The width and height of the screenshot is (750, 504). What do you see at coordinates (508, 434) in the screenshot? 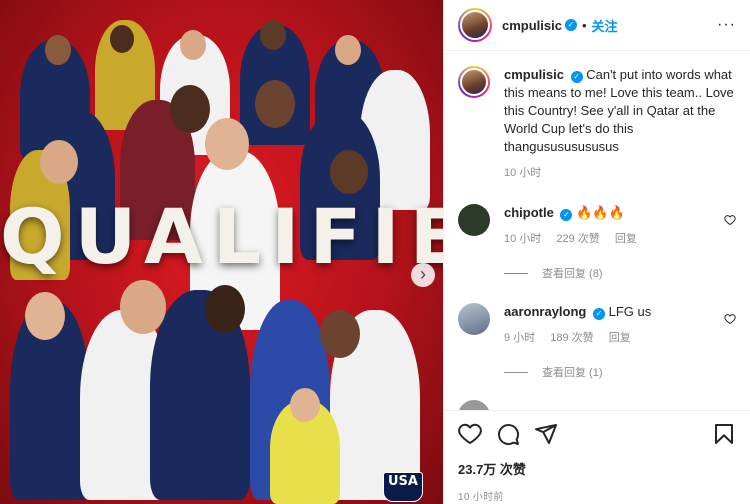
I see `comment-icon` at bounding box center [508, 434].